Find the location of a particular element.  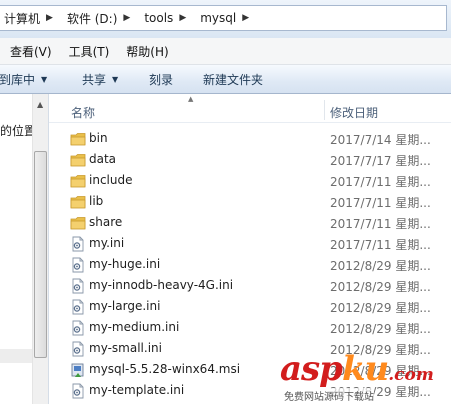

file-name: my.ini is located at coordinates (107, 243).